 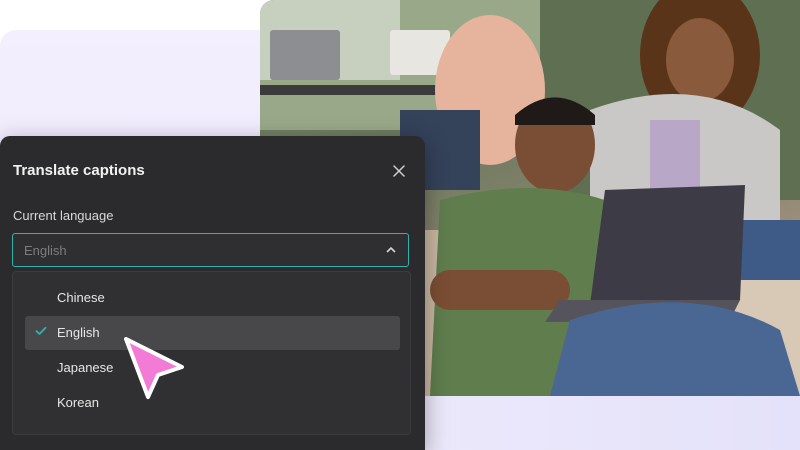 What do you see at coordinates (79, 170) in the screenshot?
I see `dialog-title: Translate captions` at bounding box center [79, 170].